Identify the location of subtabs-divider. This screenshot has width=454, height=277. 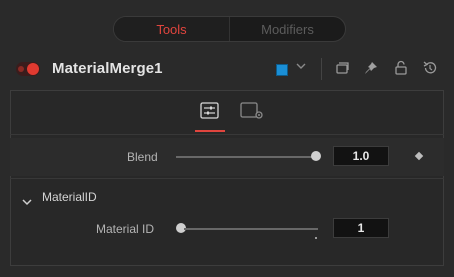
(227, 134).